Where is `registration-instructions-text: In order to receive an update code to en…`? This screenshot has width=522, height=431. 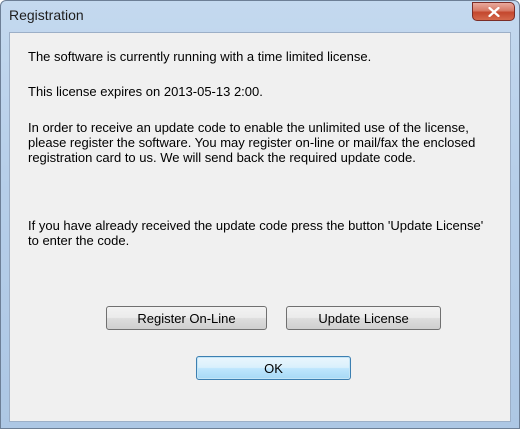 registration-instructions-text: In order to receive an update code to en… is located at coordinates (252, 142).